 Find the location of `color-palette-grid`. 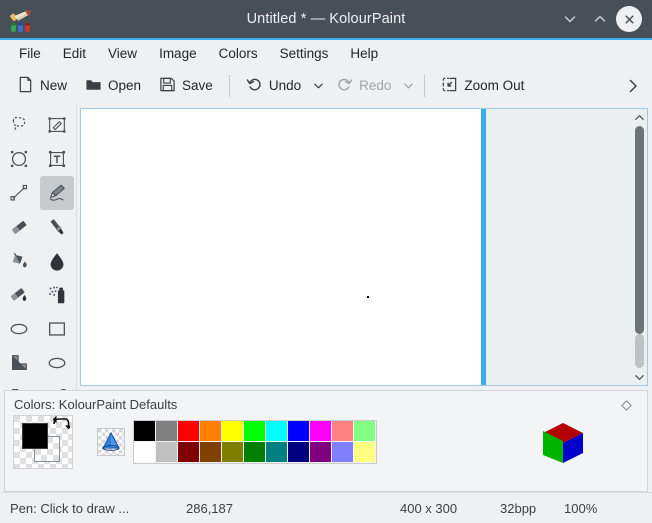

color-palette-grid is located at coordinates (255, 442).